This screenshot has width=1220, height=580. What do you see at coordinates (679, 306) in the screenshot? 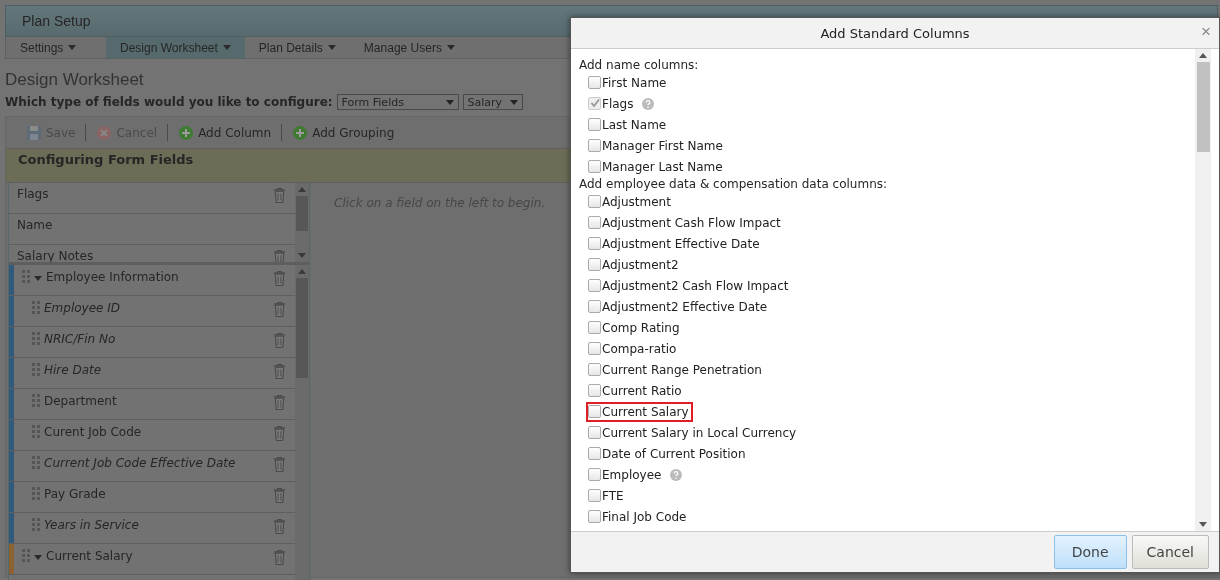
I see `column-checkbox: Adjustment2 Effective Date` at bounding box center [679, 306].